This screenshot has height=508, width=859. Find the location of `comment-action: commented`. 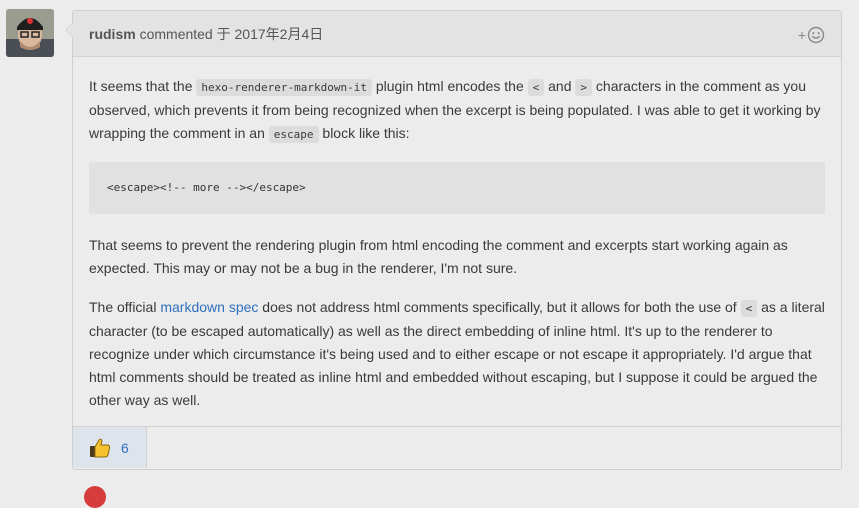

comment-action: commented is located at coordinates (176, 34).